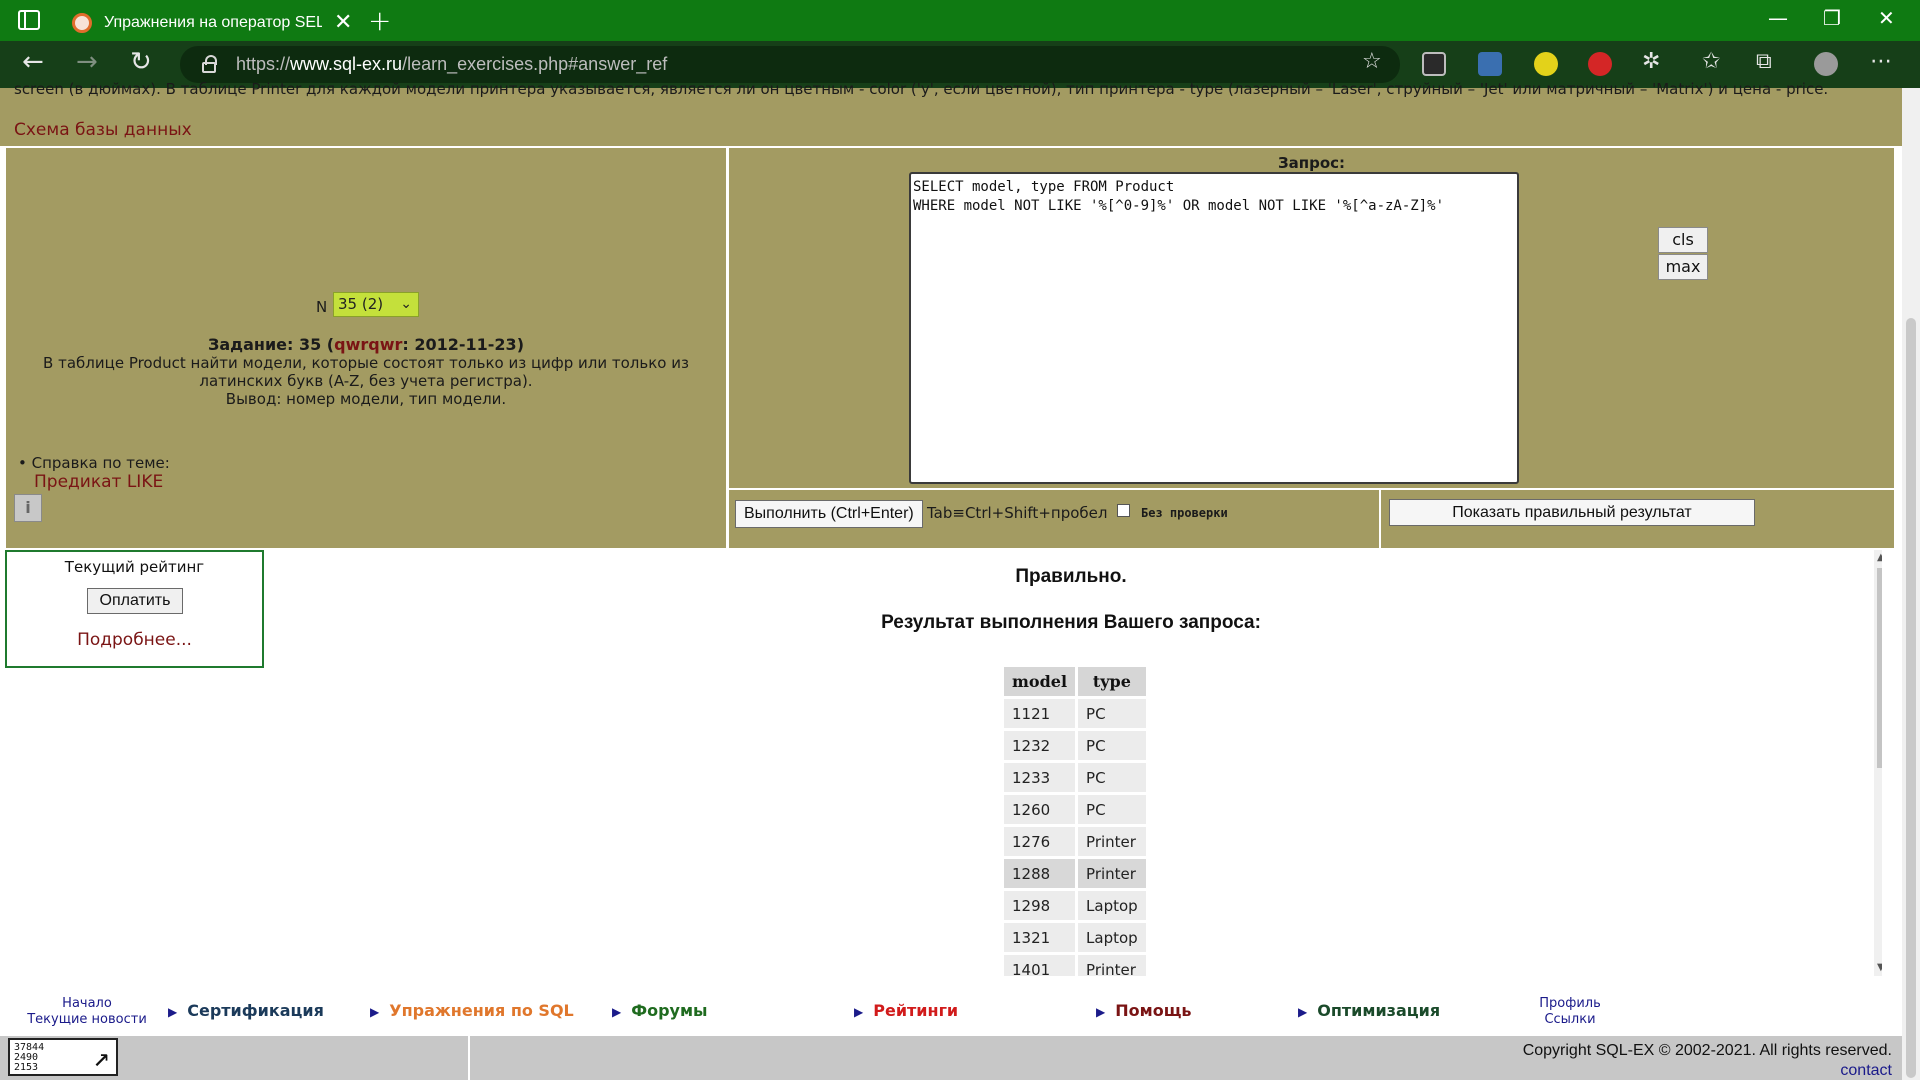 The height and width of the screenshot is (1080, 1920). I want to click on page-scroll-thumb, so click(1911, 698).